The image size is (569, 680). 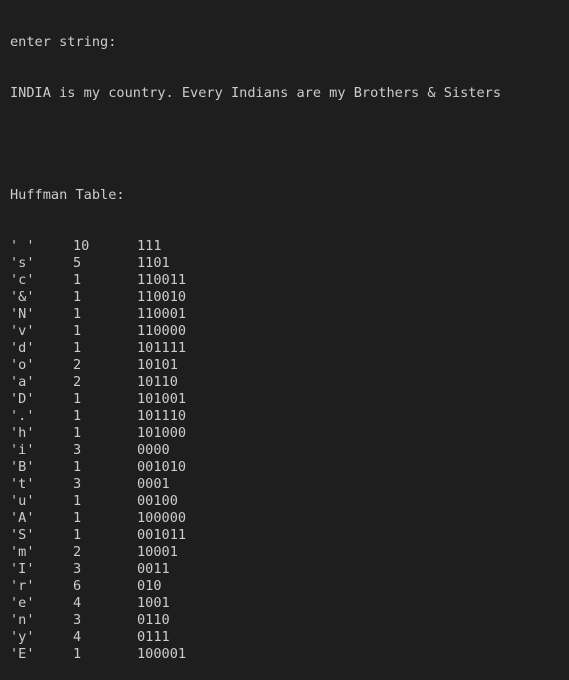 What do you see at coordinates (289, 331) in the screenshot?
I see `table-row: 'v' 1 110000` at bounding box center [289, 331].